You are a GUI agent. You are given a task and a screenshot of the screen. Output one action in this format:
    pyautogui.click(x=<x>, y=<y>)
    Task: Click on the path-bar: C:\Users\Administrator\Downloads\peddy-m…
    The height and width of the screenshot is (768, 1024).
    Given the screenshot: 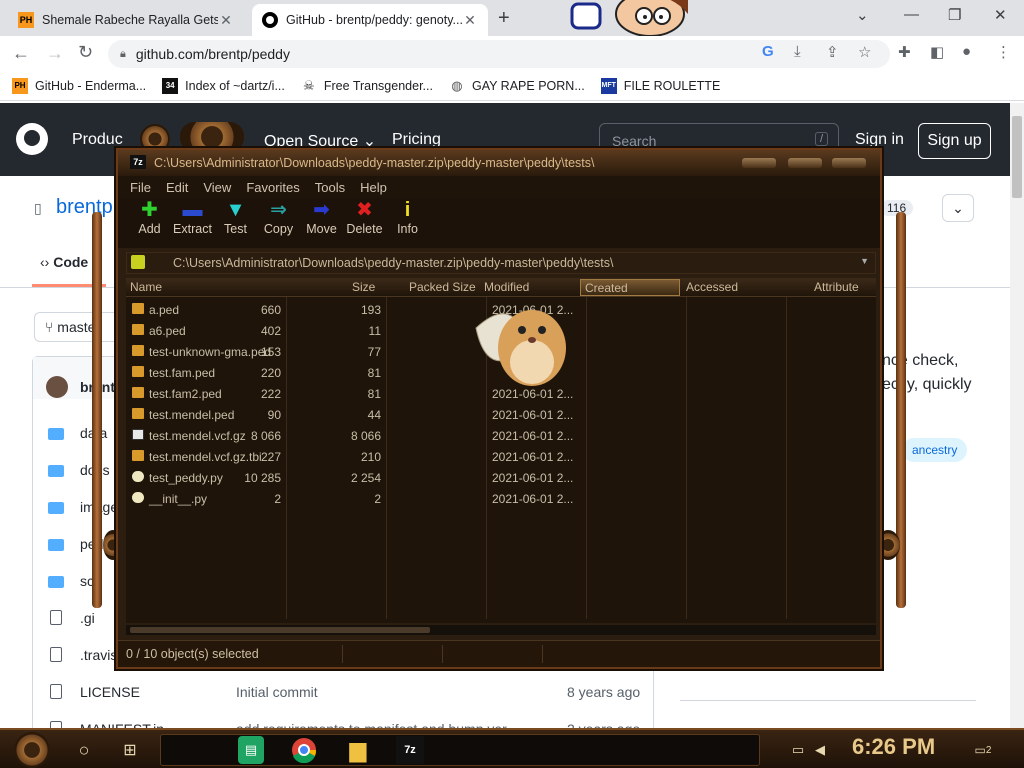 What is the action you would take?
    pyautogui.click(x=501, y=263)
    